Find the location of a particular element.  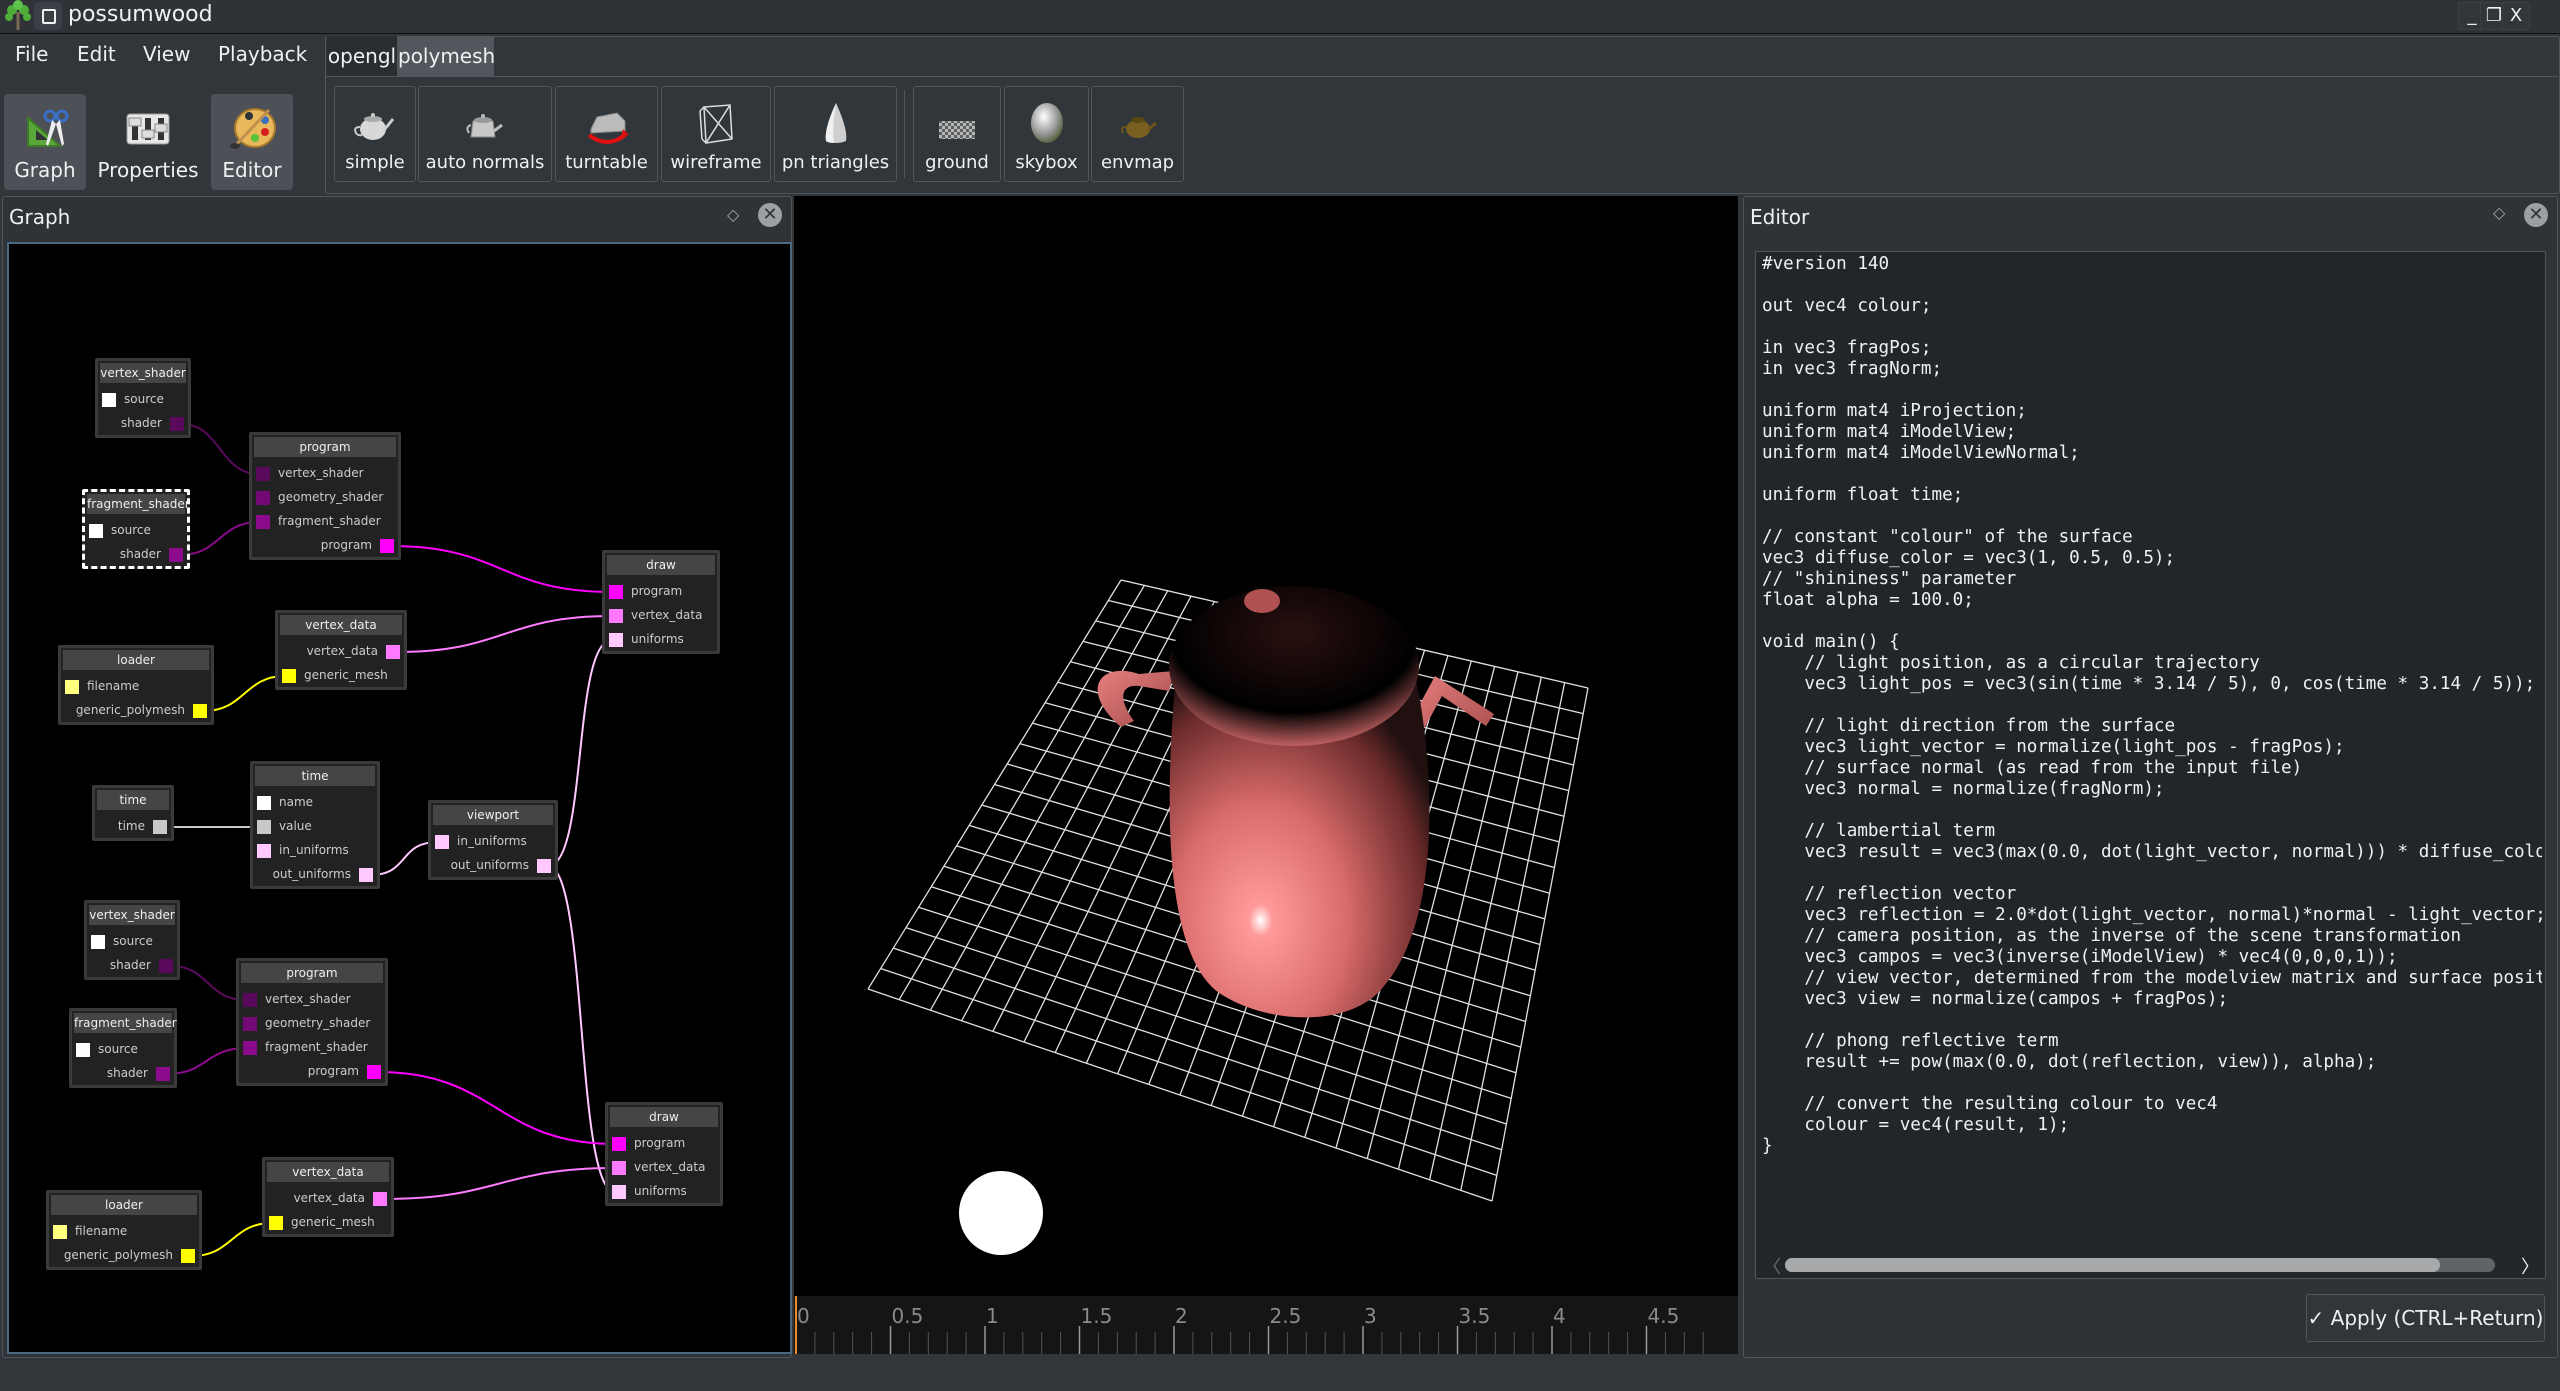

menu-playback: Playback is located at coordinates (262, 54).